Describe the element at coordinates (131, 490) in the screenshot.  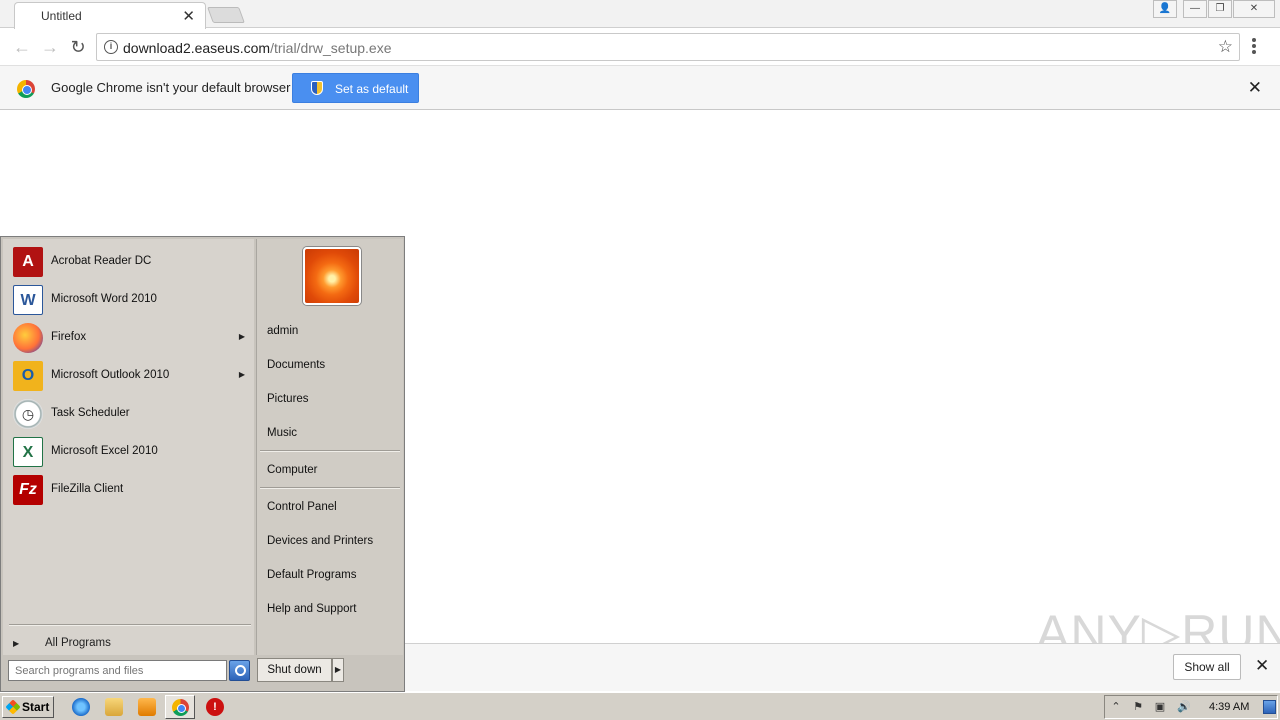
I see `program-filezilla: Fz FileZilla Client` at that location.